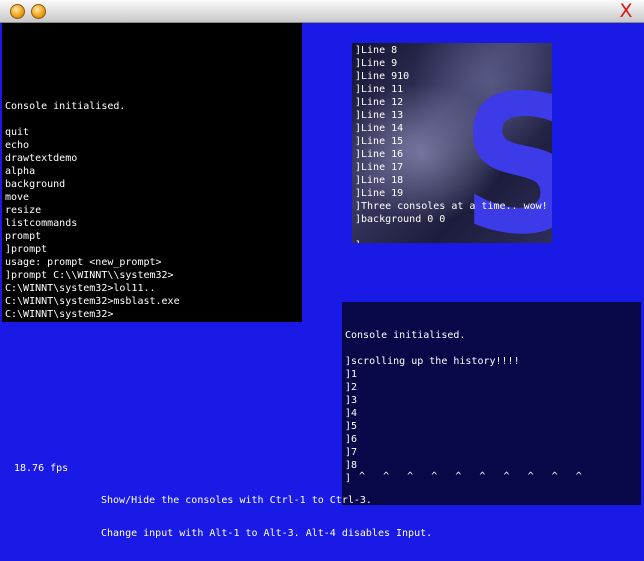 The width and height of the screenshot is (644, 561). What do you see at coordinates (35, 184) in the screenshot?
I see `console-line: background` at bounding box center [35, 184].